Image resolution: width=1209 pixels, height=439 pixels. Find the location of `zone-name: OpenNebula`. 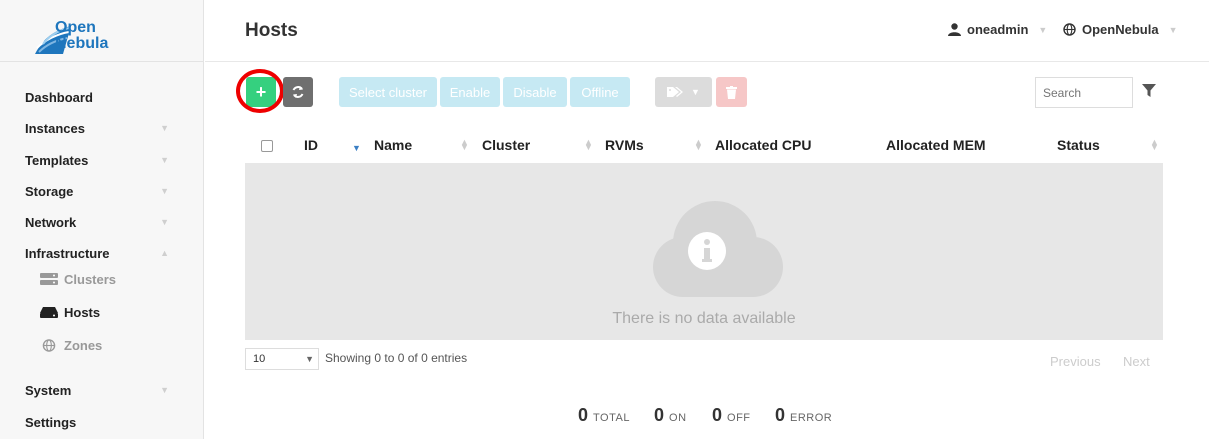

zone-name: OpenNebula is located at coordinates (1120, 29).